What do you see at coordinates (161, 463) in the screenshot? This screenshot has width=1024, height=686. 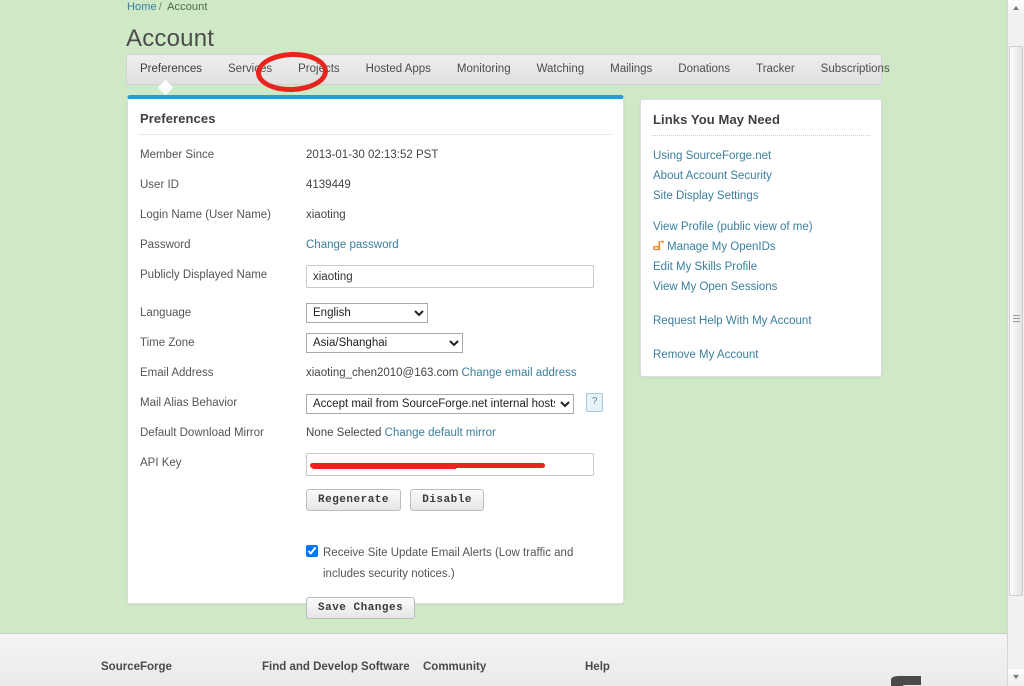 I see `label-api-key: API Key` at bounding box center [161, 463].